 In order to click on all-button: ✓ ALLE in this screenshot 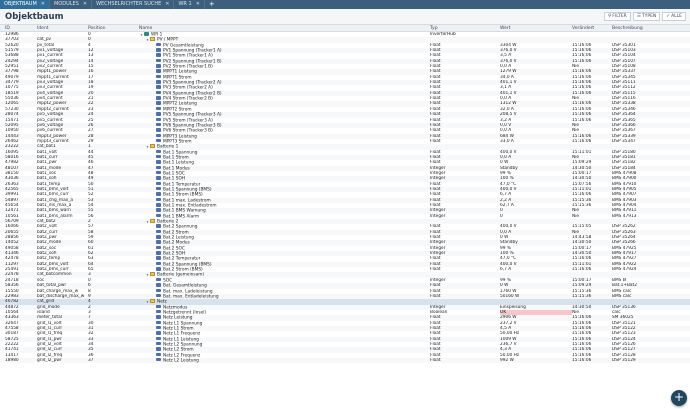, I will do `click(674, 16)`.